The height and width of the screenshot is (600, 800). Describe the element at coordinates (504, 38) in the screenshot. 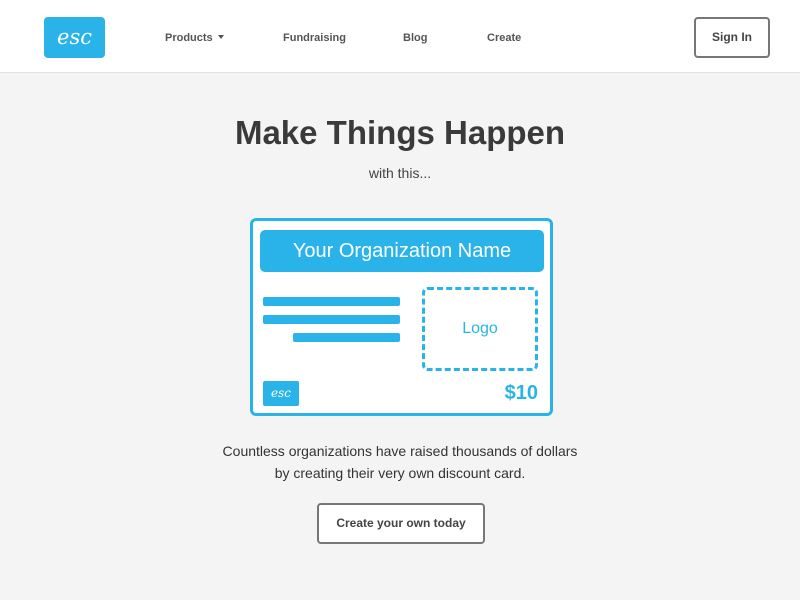

I see `nav-link-create: Create` at that location.